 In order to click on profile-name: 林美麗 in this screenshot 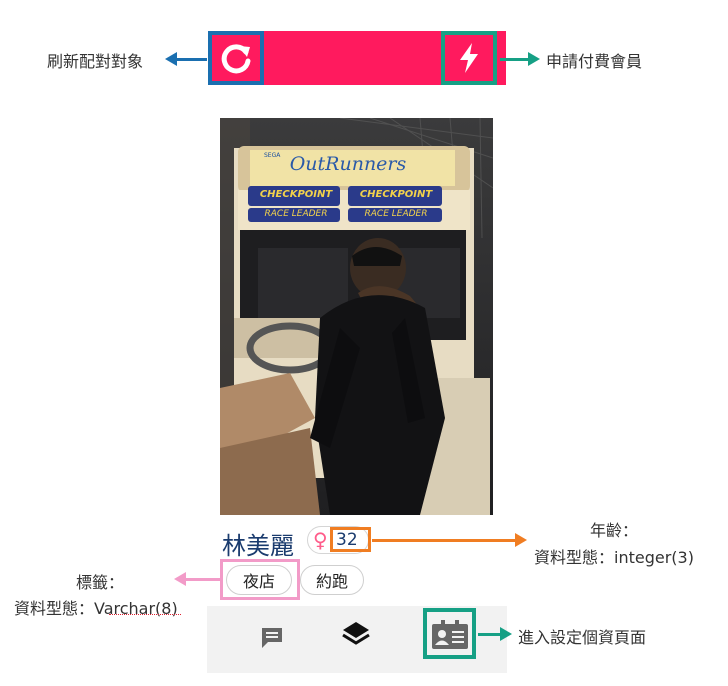, I will do `click(258, 546)`.